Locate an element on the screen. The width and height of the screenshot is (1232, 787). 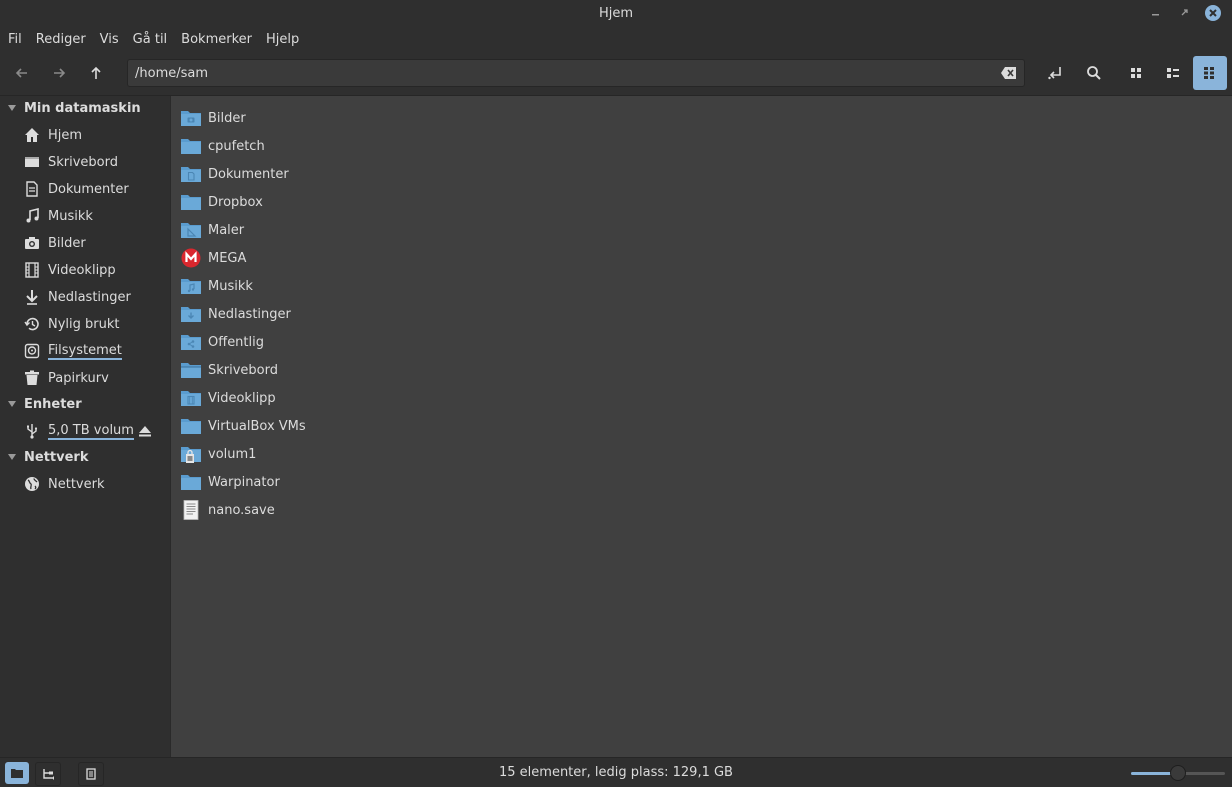
file-item: Nedlastinger is located at coordinates (235, 314).